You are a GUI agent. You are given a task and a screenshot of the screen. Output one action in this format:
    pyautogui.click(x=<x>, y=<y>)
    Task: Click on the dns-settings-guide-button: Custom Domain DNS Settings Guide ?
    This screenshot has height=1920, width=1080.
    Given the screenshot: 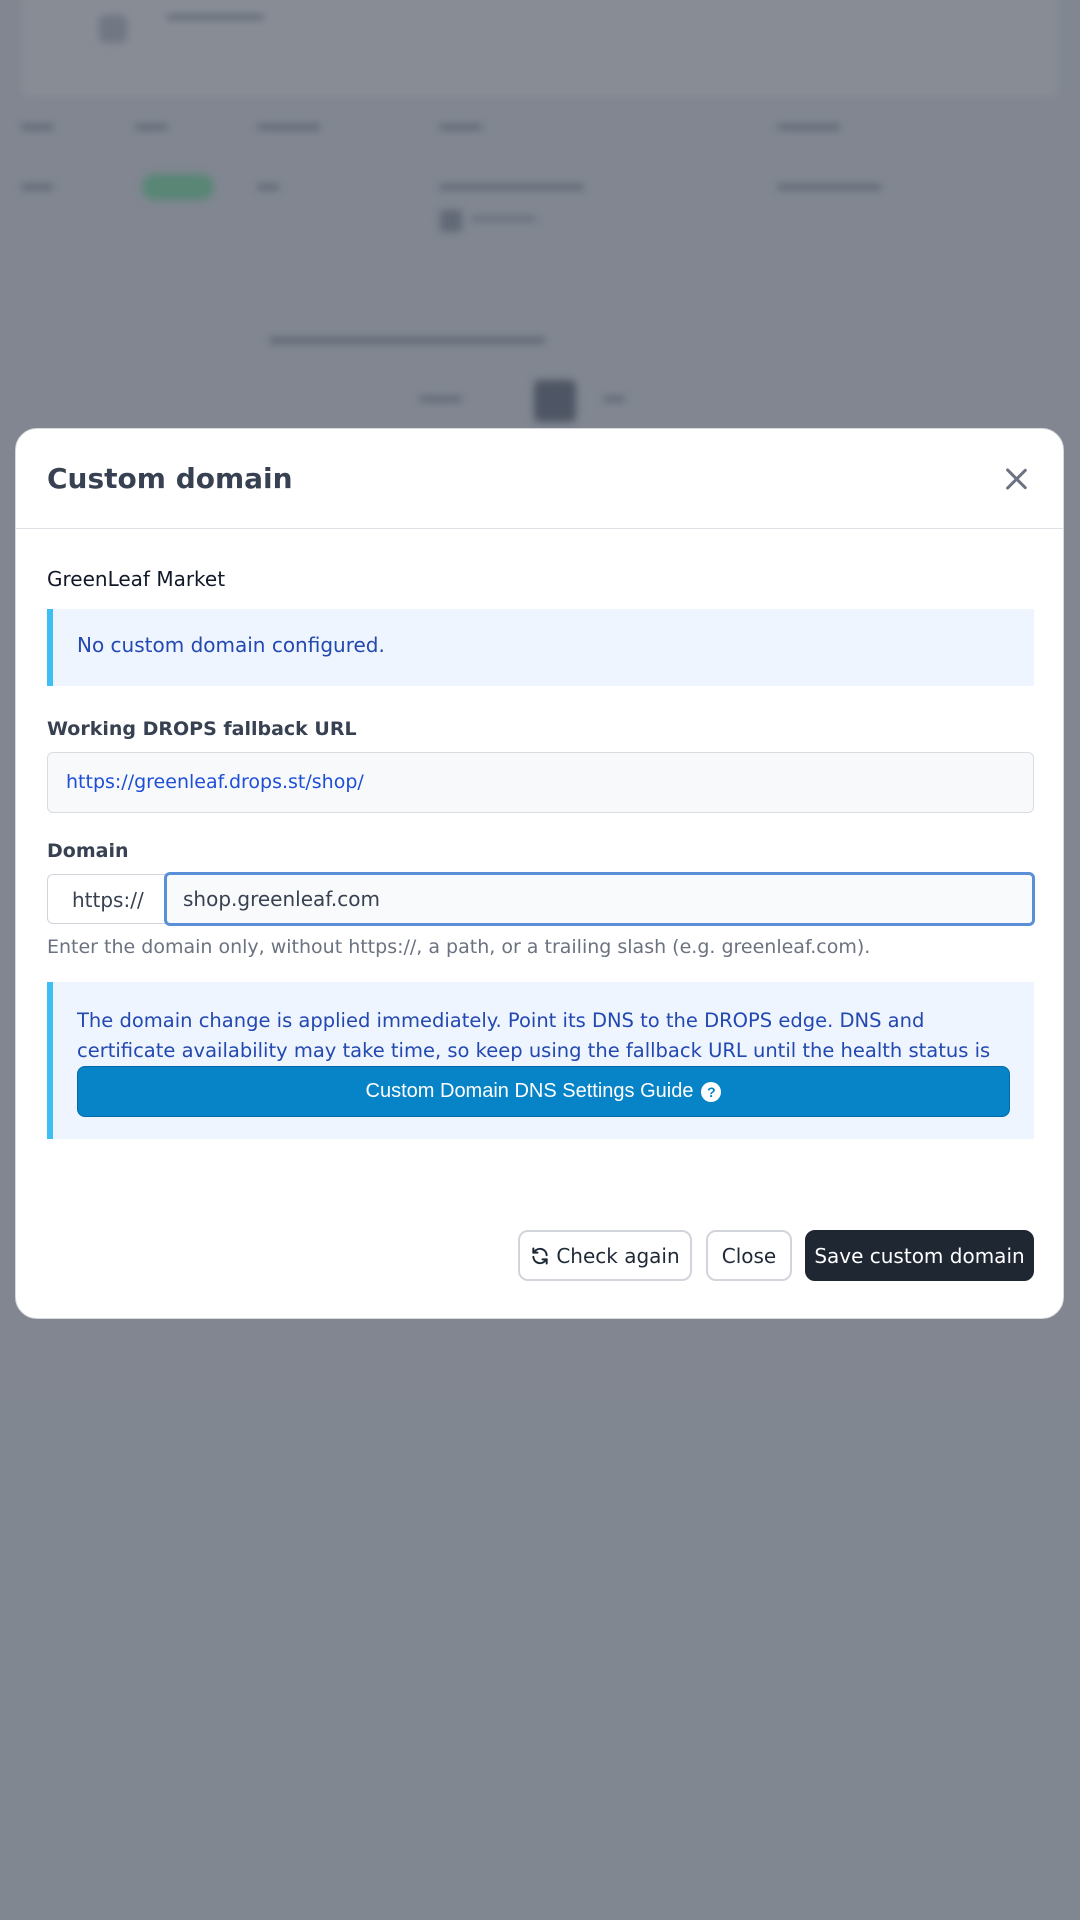 What is the action you would take?
    pyautogui.click(x=543, y=1091)
    